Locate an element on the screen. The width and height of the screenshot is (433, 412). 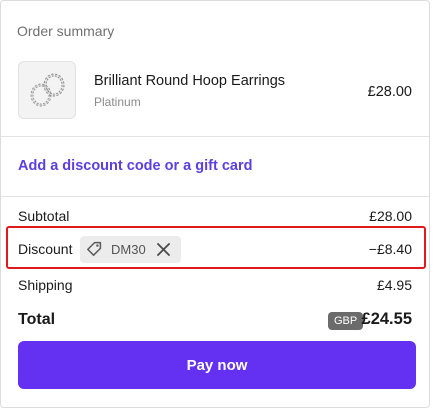
discount-code-chip: DM30 is located at coordinates (130, 249).